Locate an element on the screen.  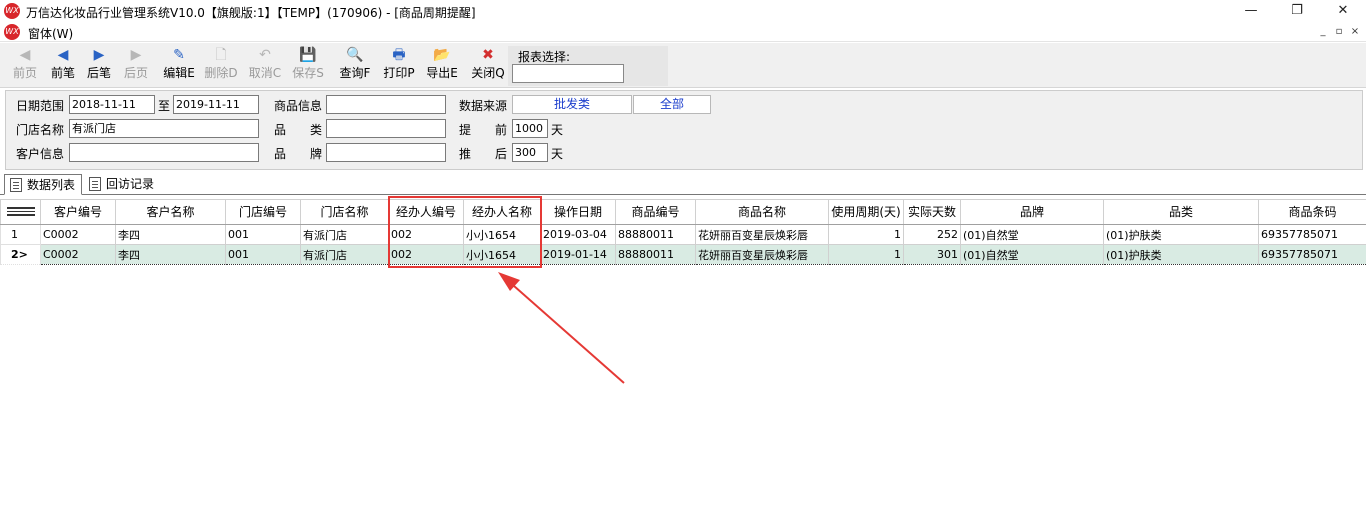
annotation-arrow-line is located at coordinates (564, 330).